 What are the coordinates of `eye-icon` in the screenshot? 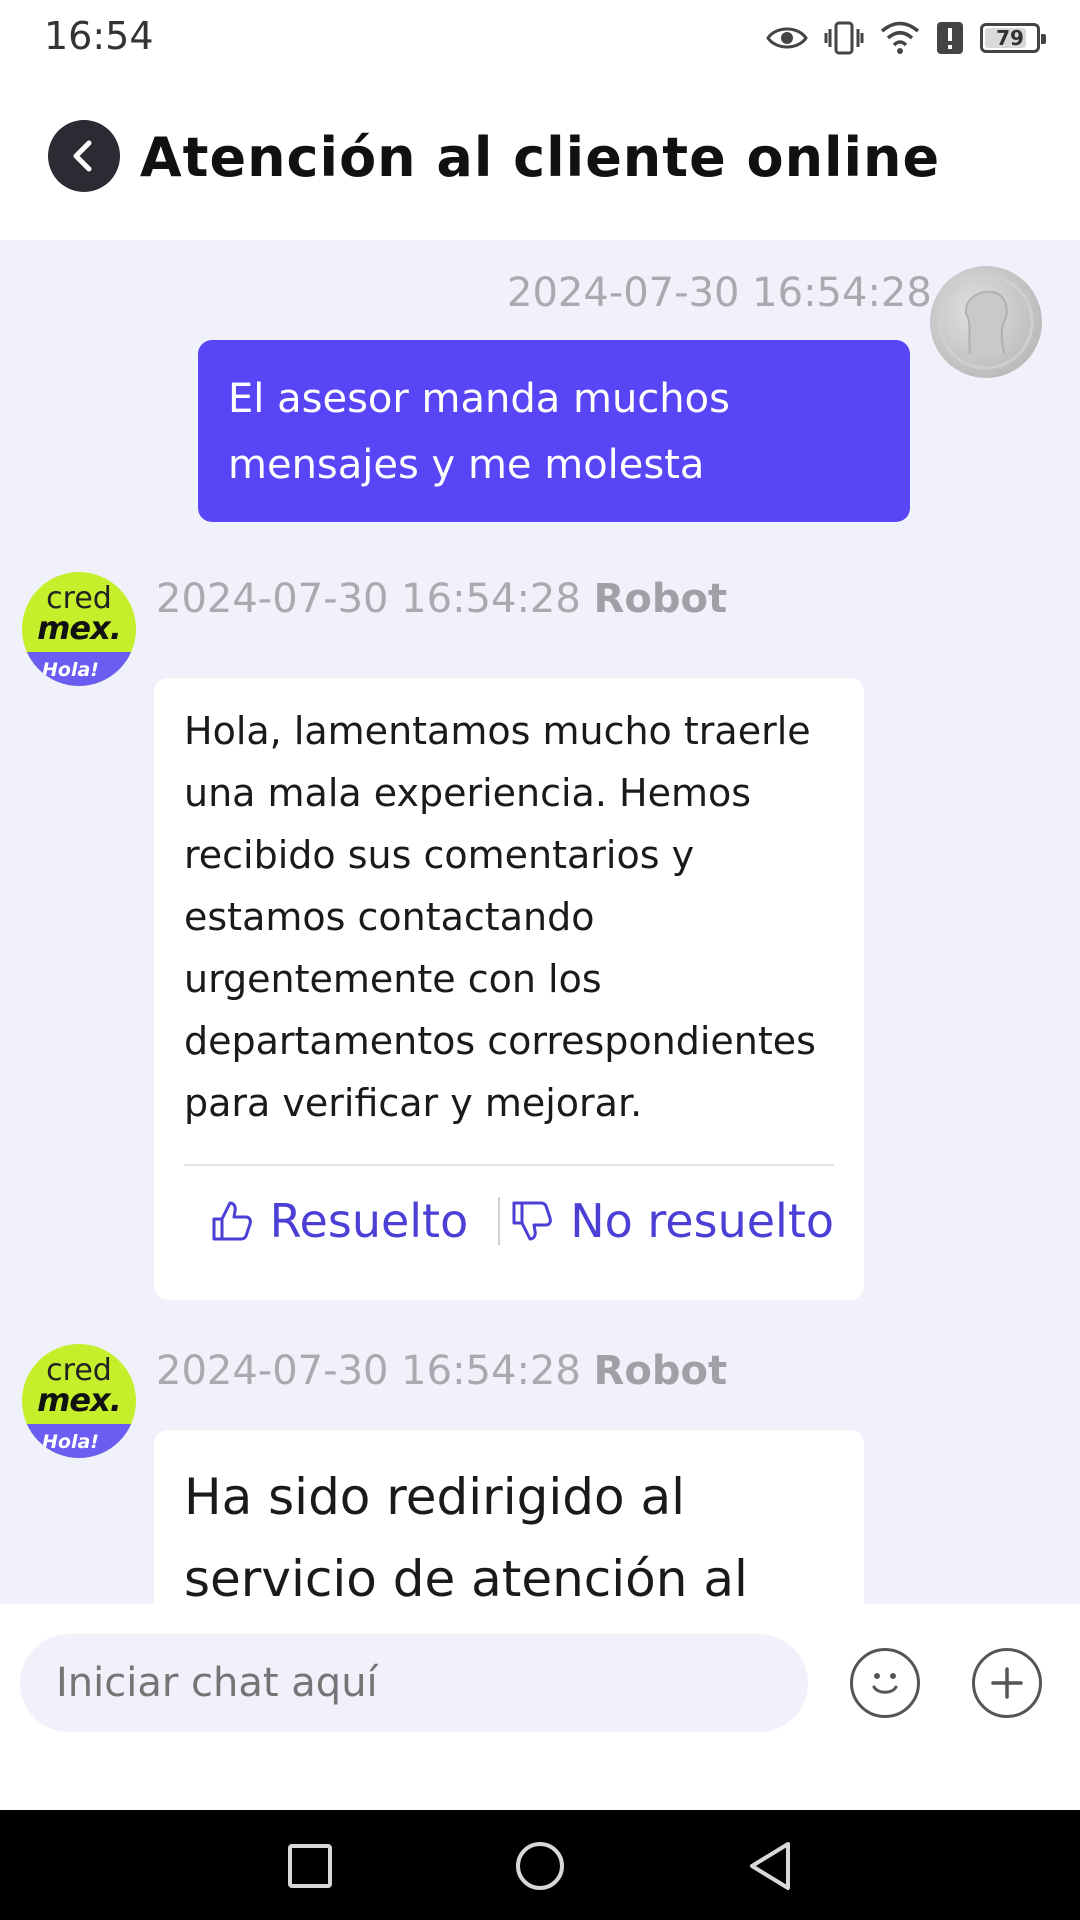 It's located at (787, 38).